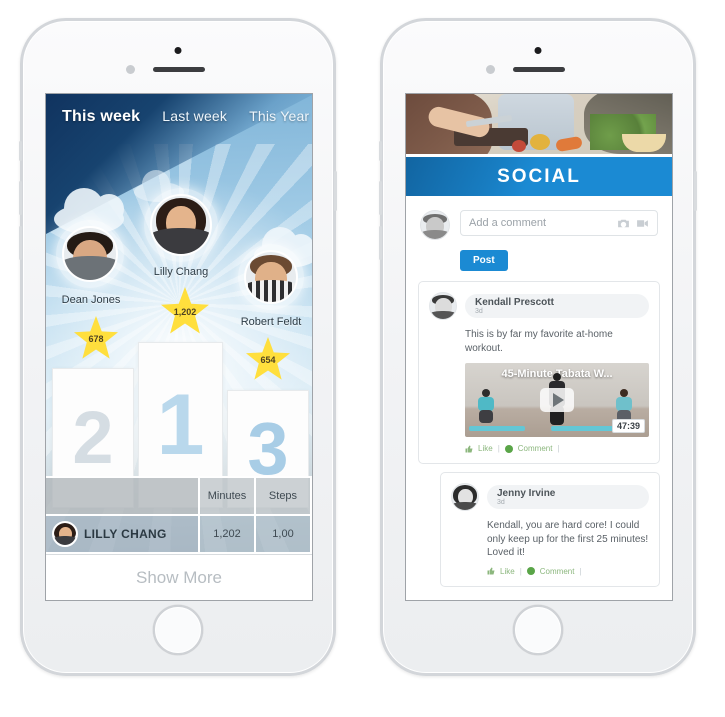 The width and height of the screenshot is (725, 717). What do you see at coordinates (501, 502) in the screenshot?
I see `reply-timestamp: 3d` at bounding box center [501, 502].